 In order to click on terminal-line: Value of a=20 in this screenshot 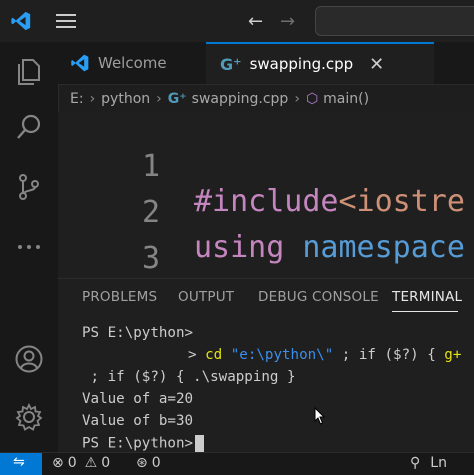, I will do `click(137, 399)`.